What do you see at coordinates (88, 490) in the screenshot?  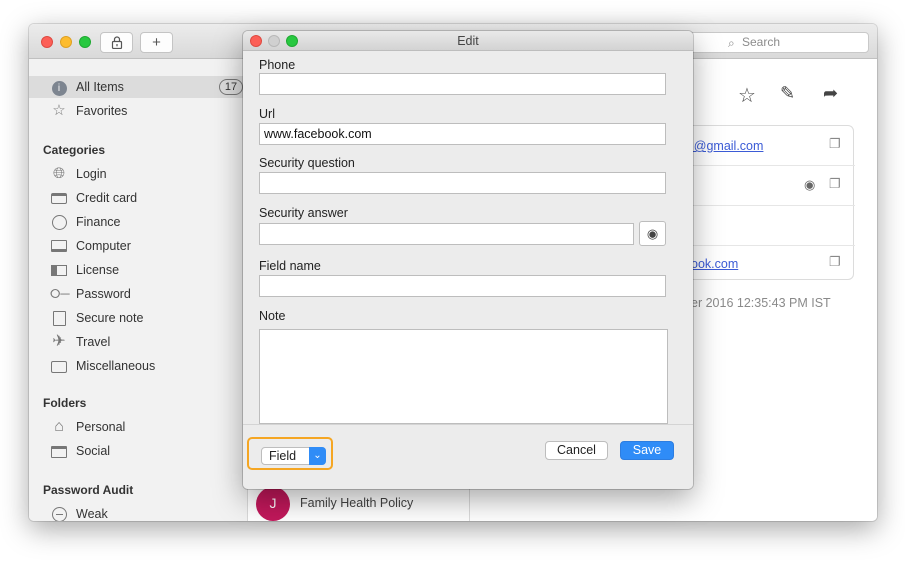 I see `password-audit-heading: Password Audit` at bounding box center [88, 490].